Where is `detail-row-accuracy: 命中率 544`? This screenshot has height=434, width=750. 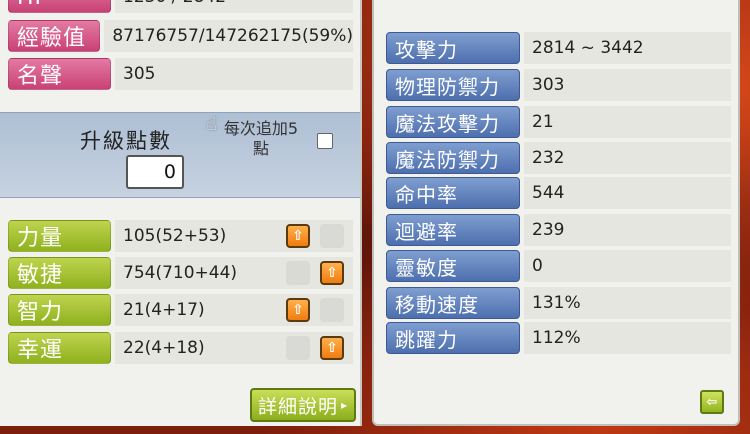 detail-row-accuracy: 命中率 544 is located at coordinates (558, 193).